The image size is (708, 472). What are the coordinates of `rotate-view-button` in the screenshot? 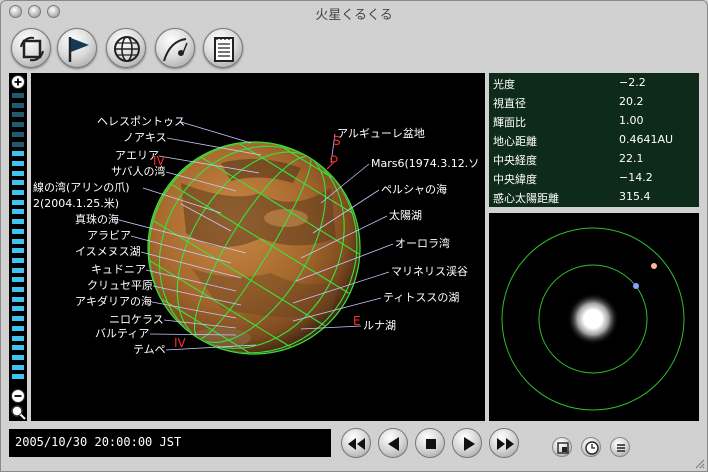 It's located at (31, 48).